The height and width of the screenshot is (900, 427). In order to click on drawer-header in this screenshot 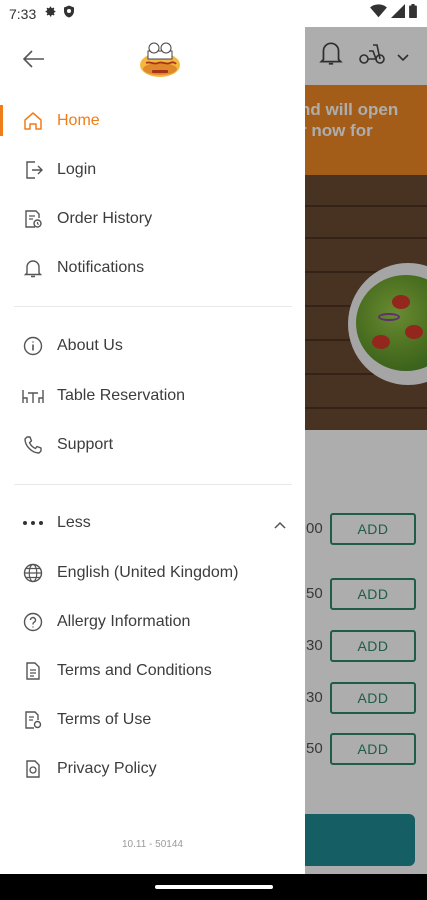, I will do `click(152, 58)`.